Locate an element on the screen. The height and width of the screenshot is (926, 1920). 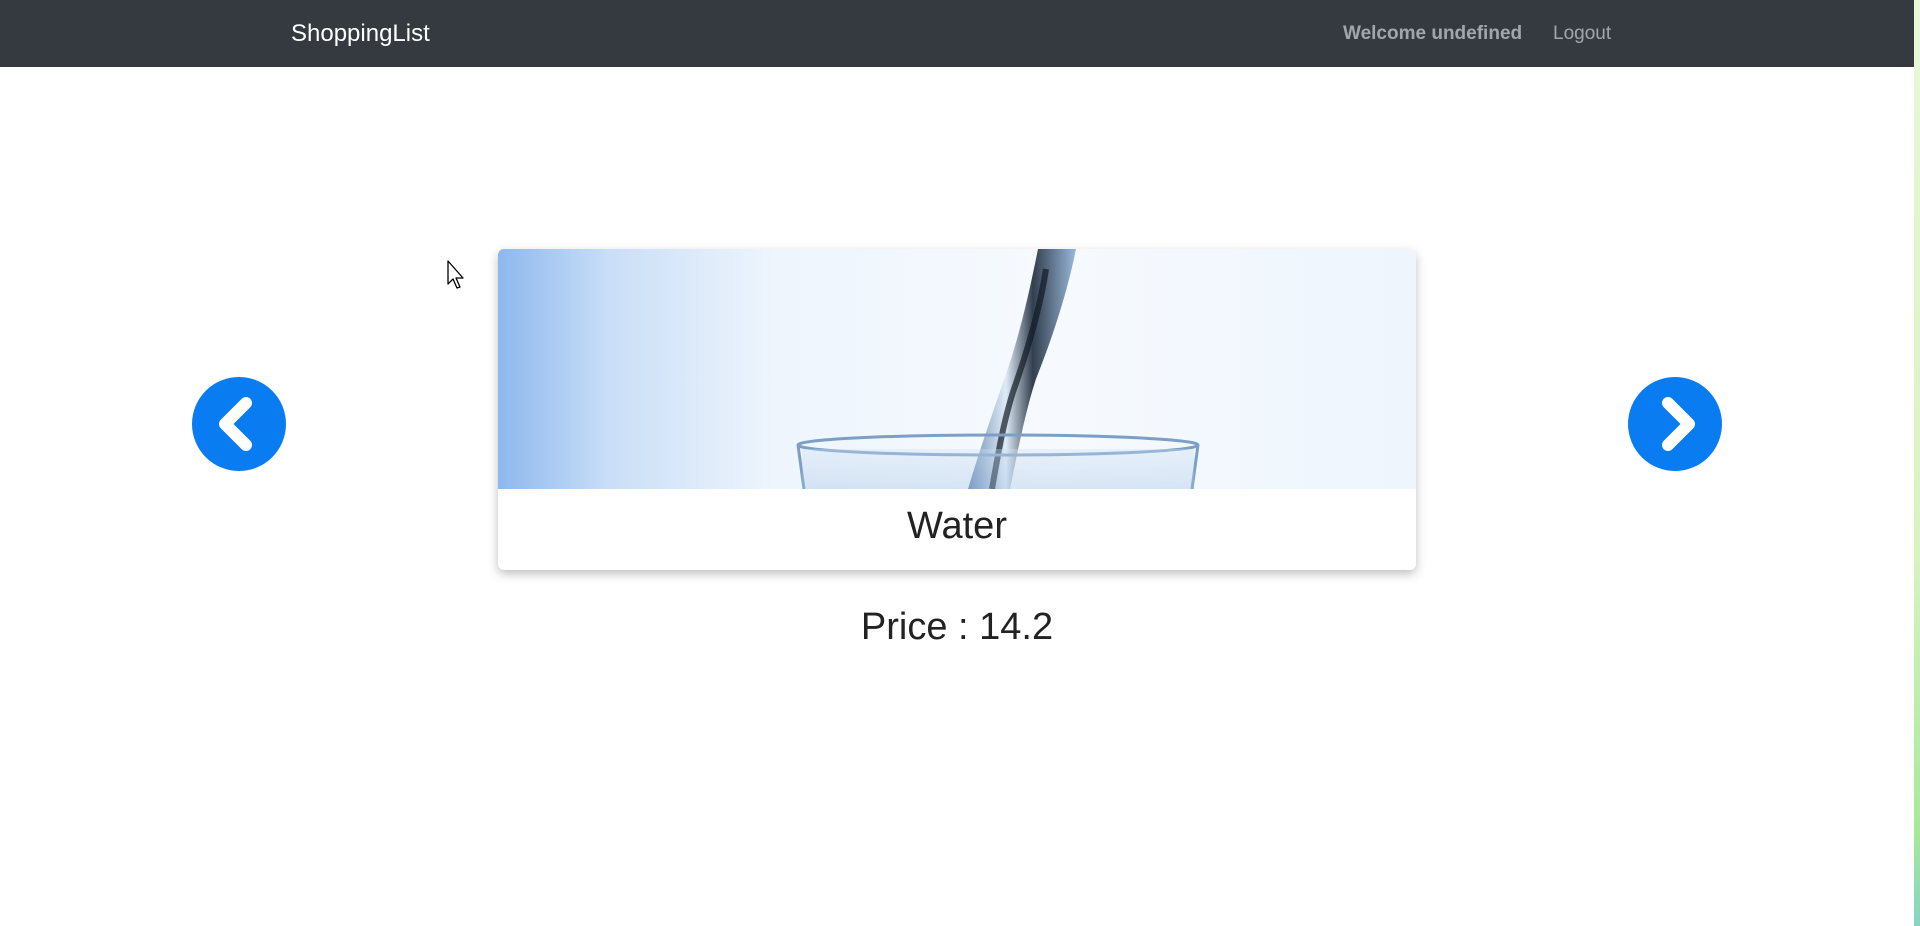
welcome-text: Welcome undefined is located at coordinates (1433, 33).